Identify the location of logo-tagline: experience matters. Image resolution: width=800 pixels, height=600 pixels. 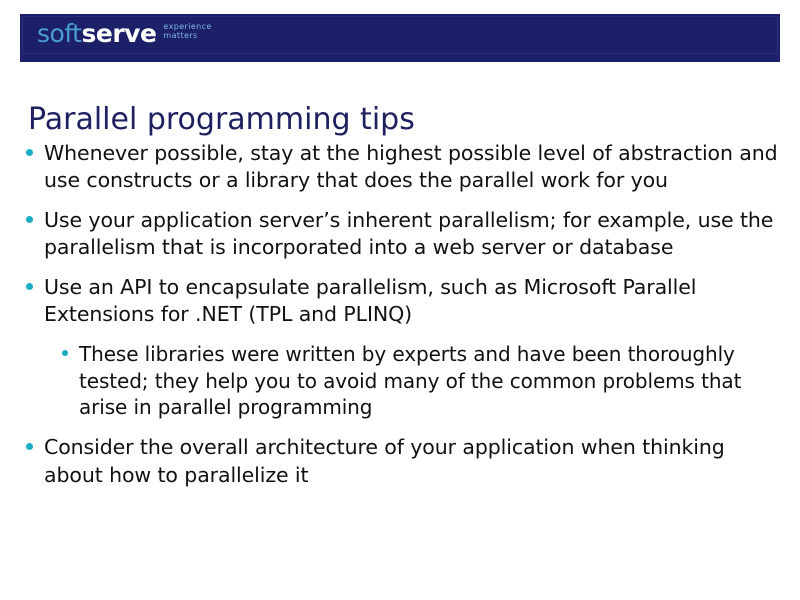
(187, 31).